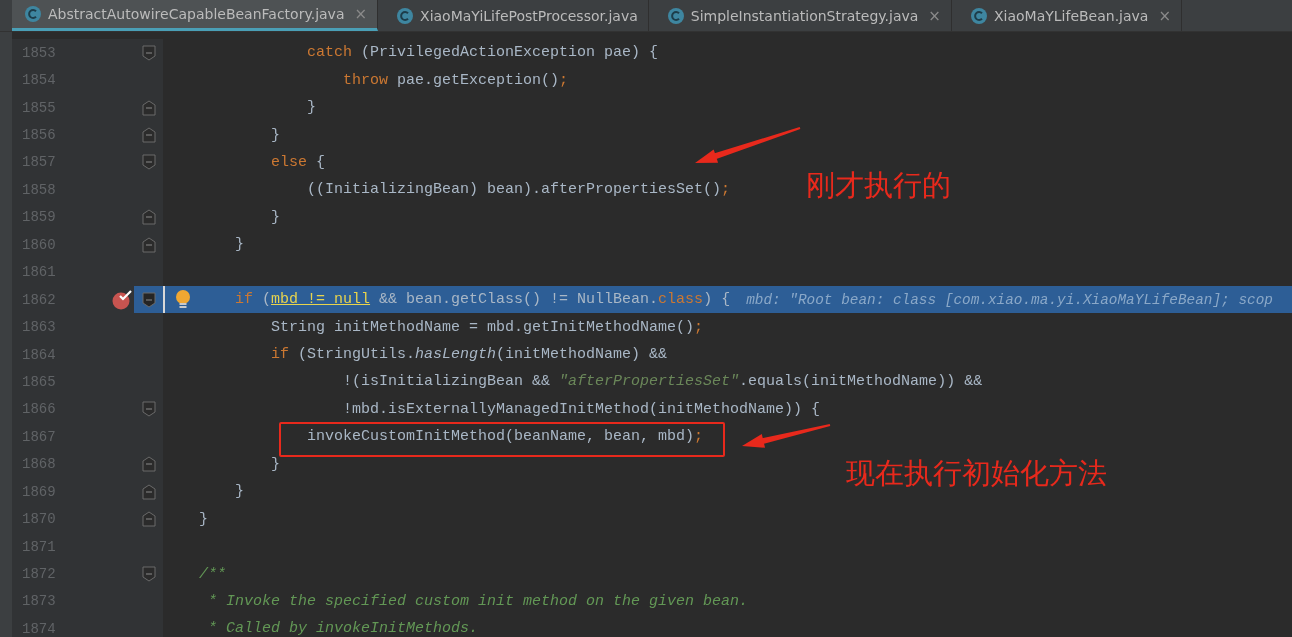 This screenshot has height=637, width=1292. I want to click on annotation-text: 现在执行初始化方法, so click(976, 473).